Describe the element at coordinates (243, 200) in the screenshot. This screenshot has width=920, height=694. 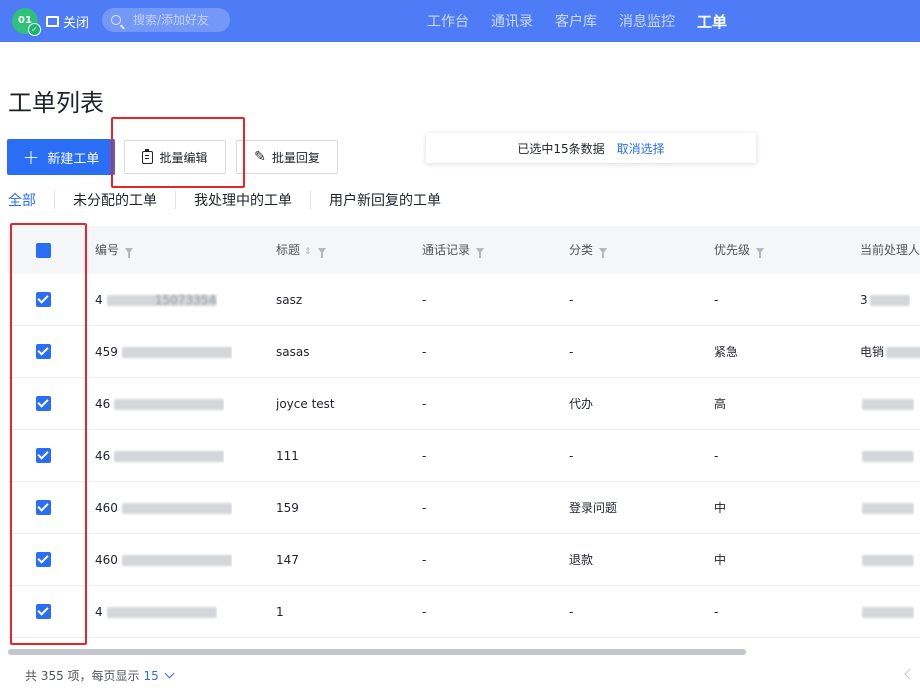
I see `tab-my-processing: 我处理中的工单` at that location.